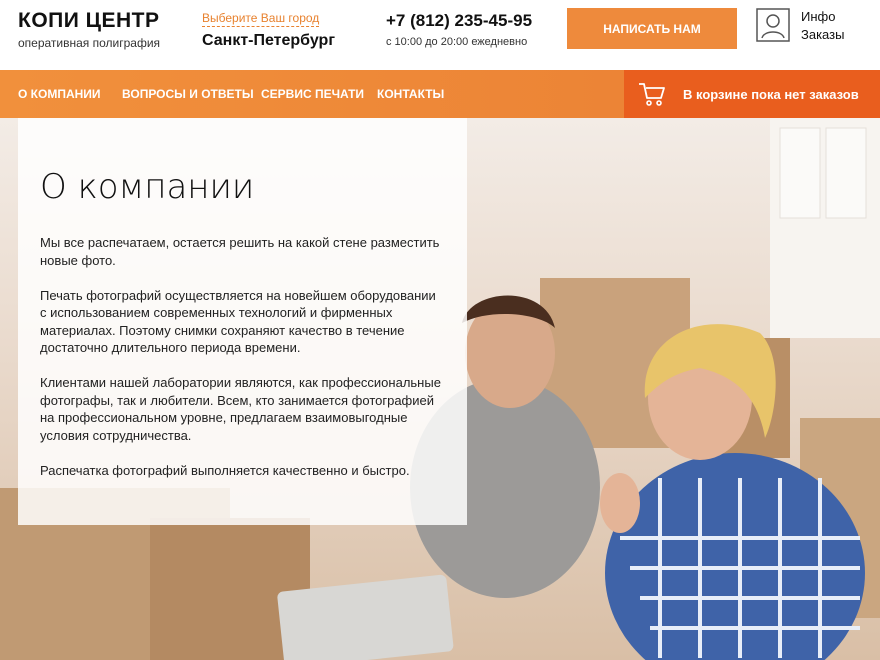  Describe the element at coordinates (822, 35) in the screenshot. I see `orders-link: Заказы` at that location.